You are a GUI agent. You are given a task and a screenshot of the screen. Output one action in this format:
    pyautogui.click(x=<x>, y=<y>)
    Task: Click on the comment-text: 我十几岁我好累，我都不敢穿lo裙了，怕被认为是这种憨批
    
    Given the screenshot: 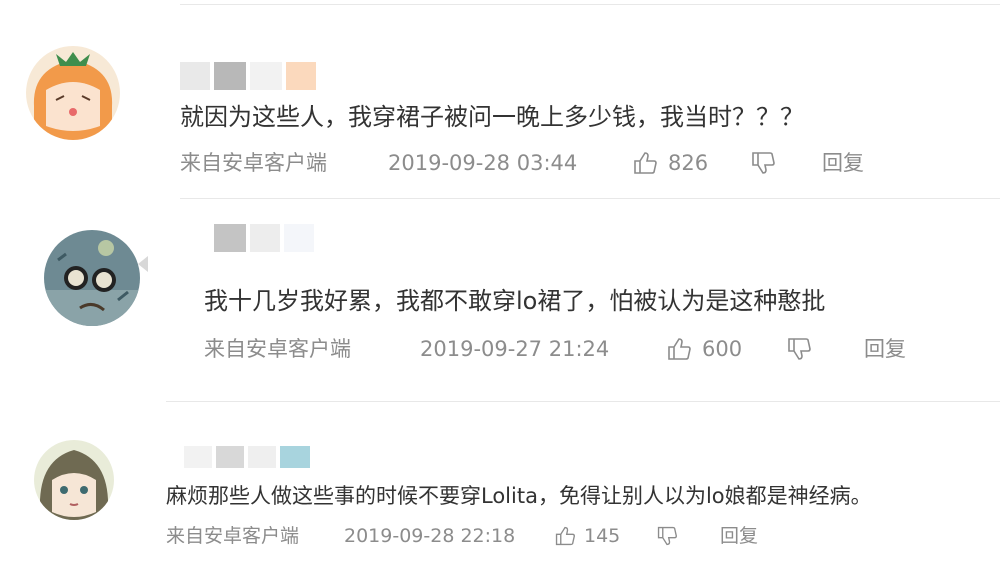 What is the action you would take?
    pyautogui.click(x=515, y=301)
    